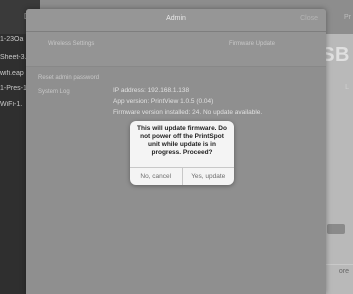 Image resolution: width=353 pixels, height=294 pixels. I want to click on sidebar-item-label: WiFi-1., so click(11, 104).